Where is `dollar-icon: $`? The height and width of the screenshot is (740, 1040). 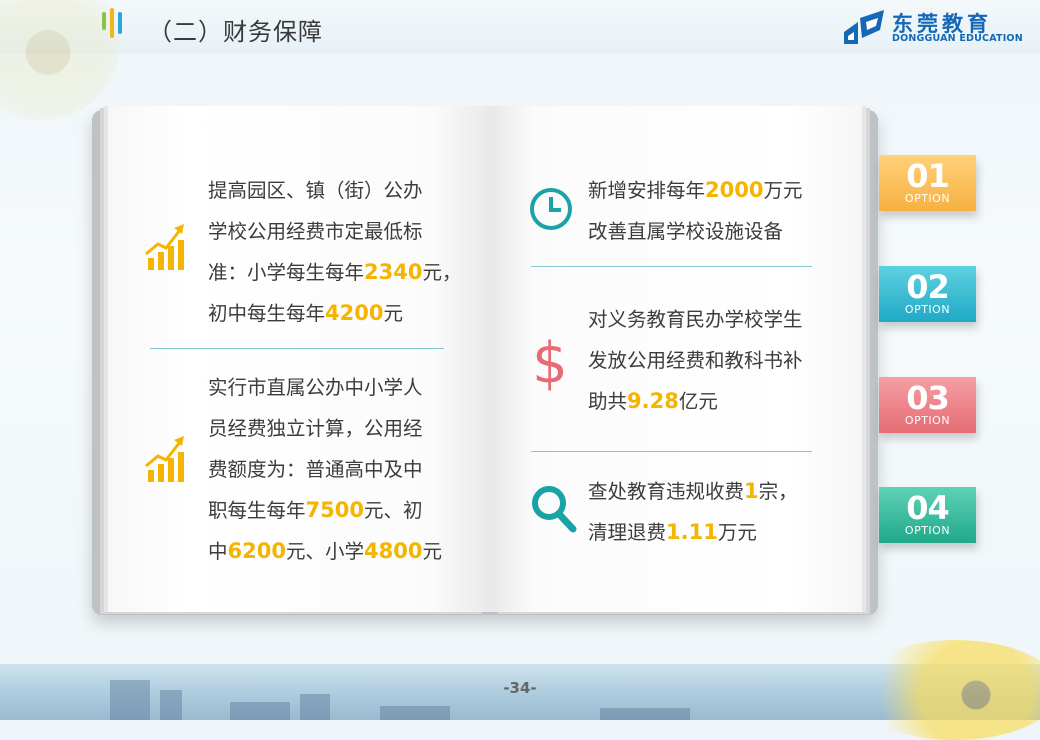
dollar-icon: $ is located at coordinates (550, 362).